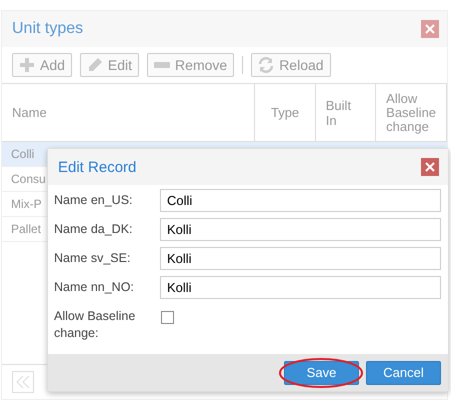 This screenshot has height=412, width=451. What do you see at coordinates (110, 65) in the screenshot?
I see `edit-button: Edit` at bounding box center [110, 65].